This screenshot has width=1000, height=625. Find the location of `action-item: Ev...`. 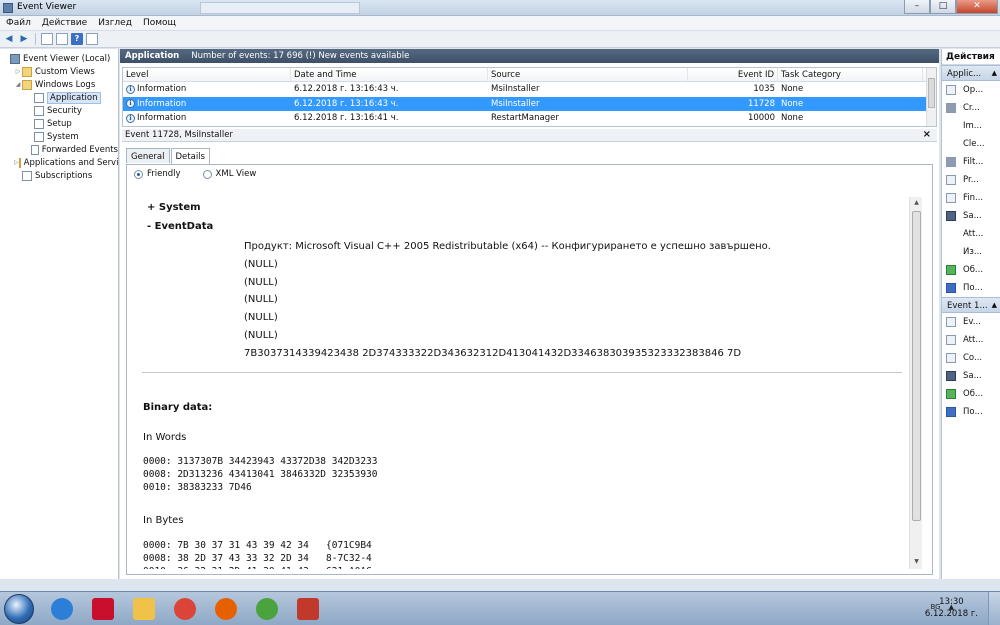

action-item: Ev... is located at coordinates (971, 322).